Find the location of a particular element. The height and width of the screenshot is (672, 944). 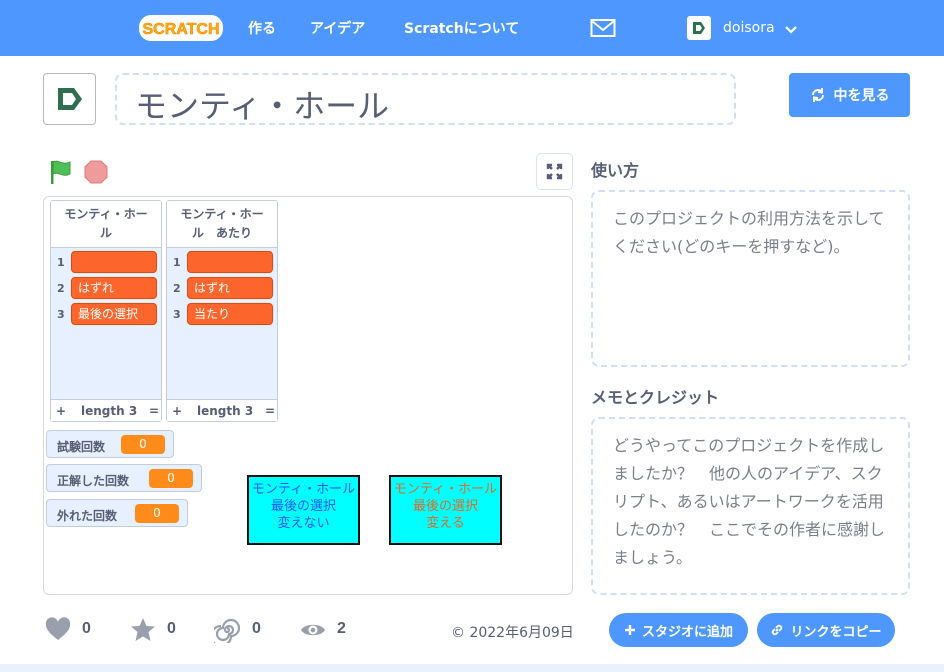

fullscreen-icon is located at coordinates (554, 171).